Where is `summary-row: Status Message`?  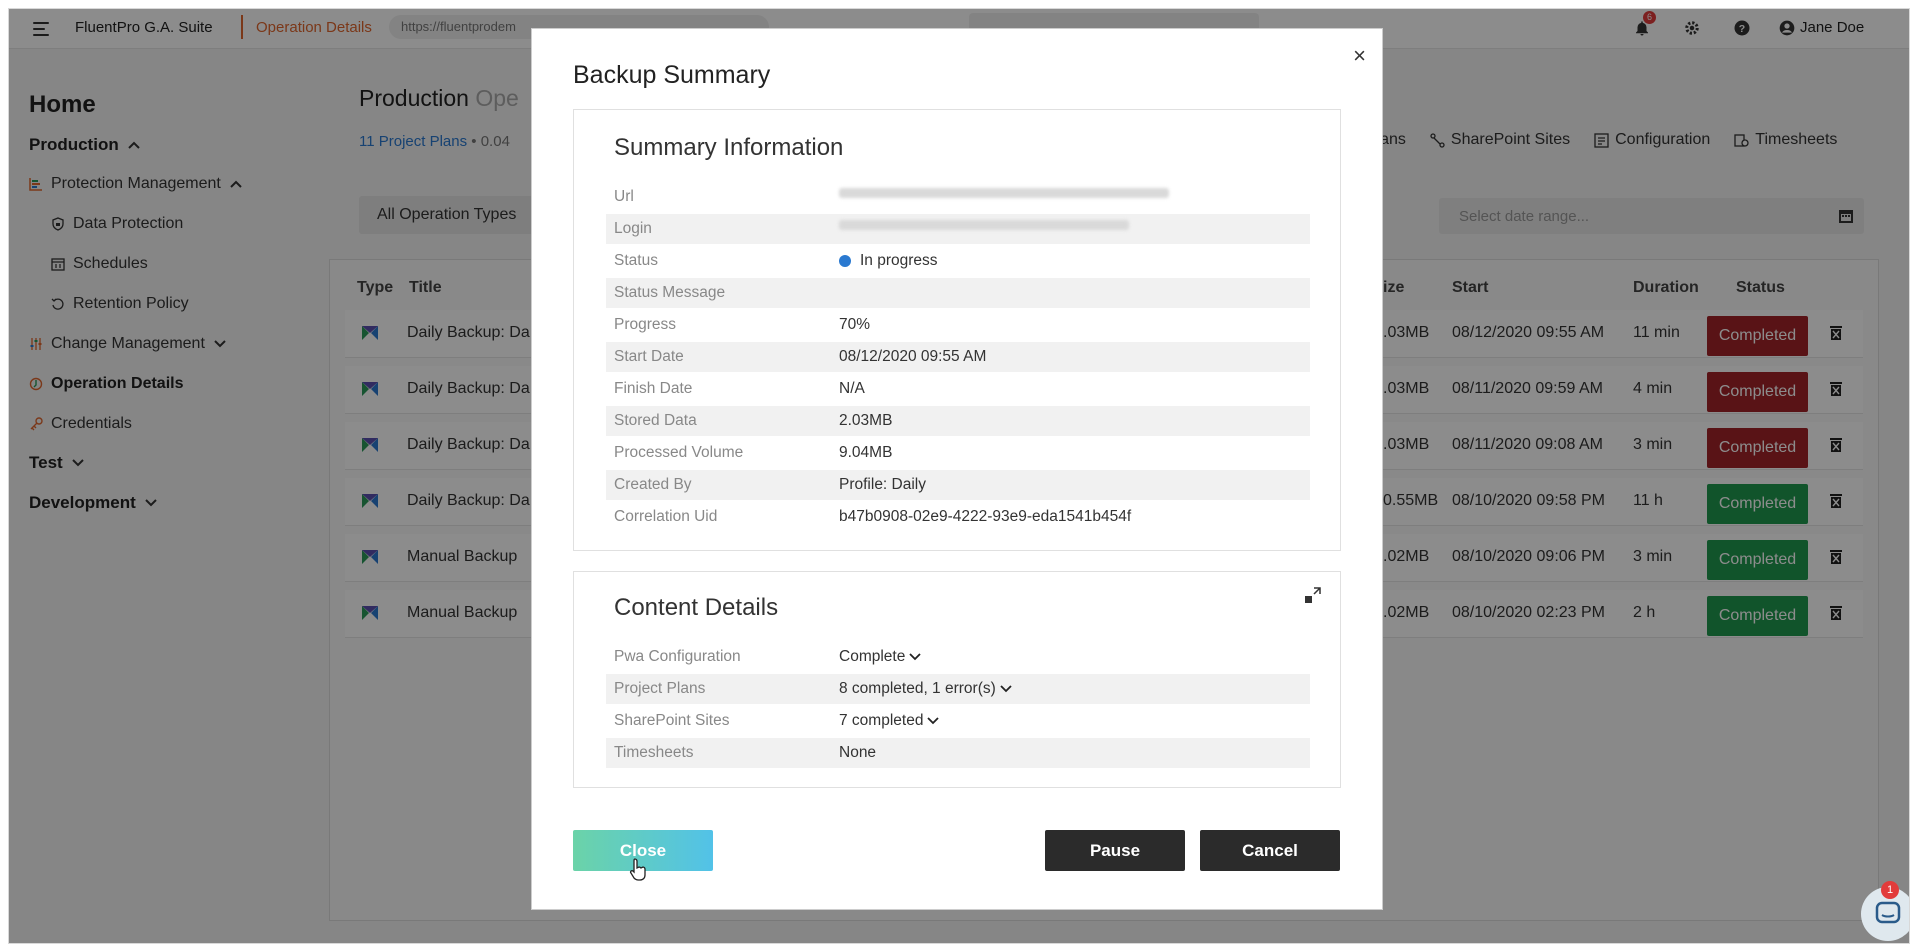
summary-row: Status Message is located at coordinates (958, 293).